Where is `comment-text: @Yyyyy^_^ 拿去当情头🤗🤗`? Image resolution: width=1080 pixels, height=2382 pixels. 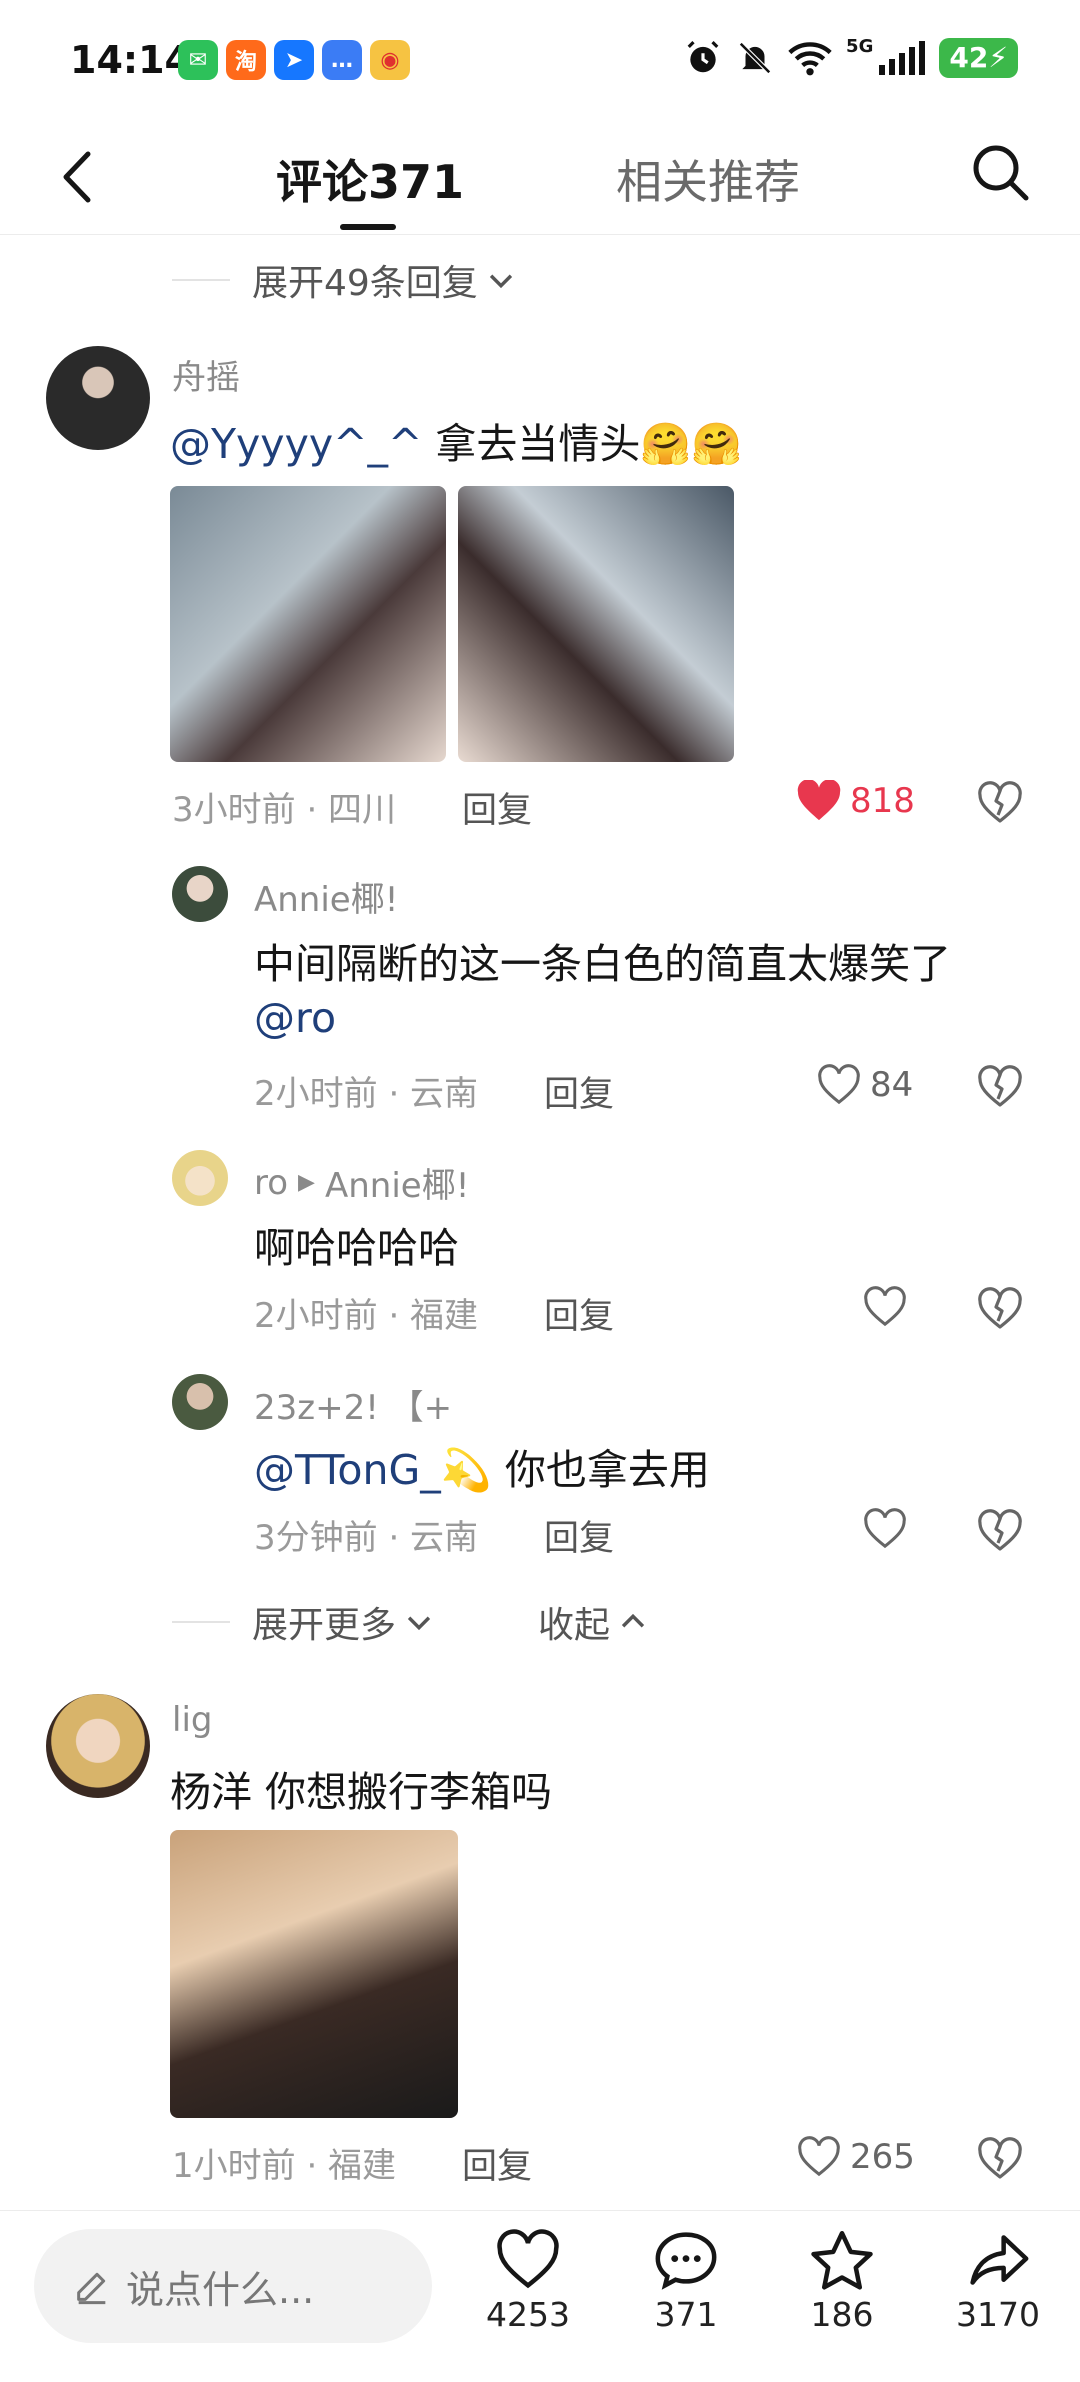
comment-text: @Yyyyy^_^ 拿去当情头🤗🤗 is located at coordinates (456, 440).